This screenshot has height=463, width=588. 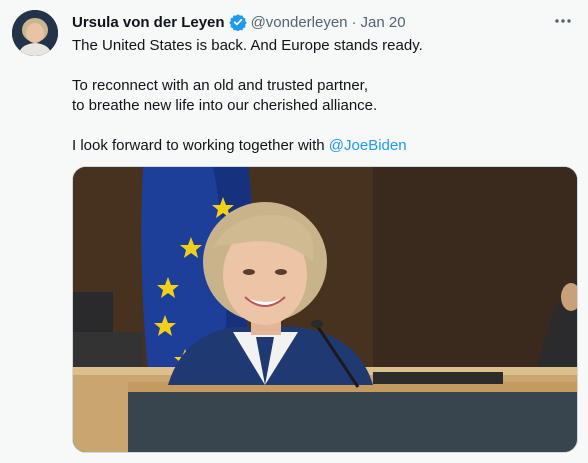 What do you see at coordinates (563, 21) in the screenshot?
I see `more-options-icon` at bounding box center [563, 21].